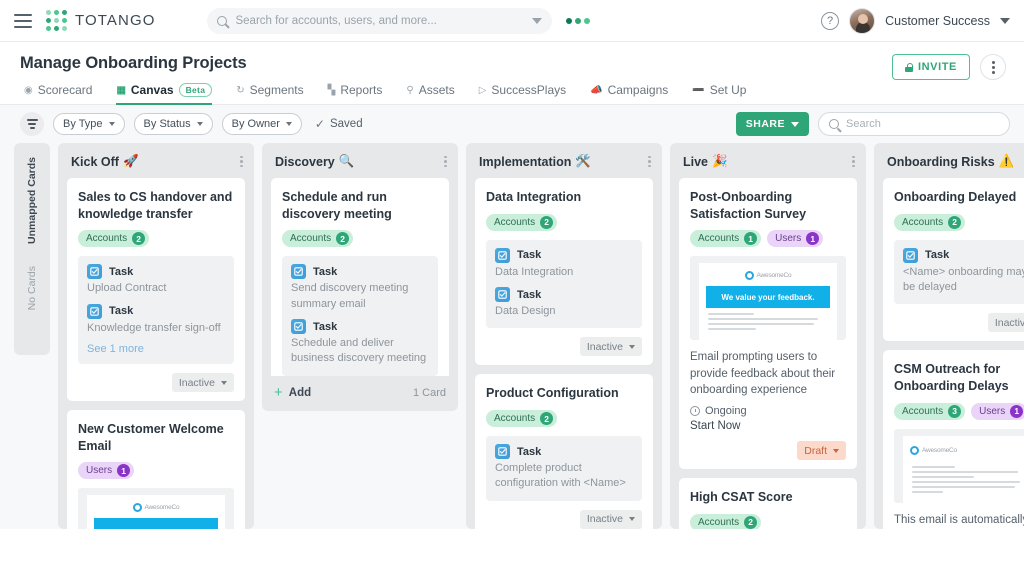 This screenshot has height=566, width=1024. Describe the element at coordinates (922, 124) in the screenshot. I see `board-search-input` at that location.